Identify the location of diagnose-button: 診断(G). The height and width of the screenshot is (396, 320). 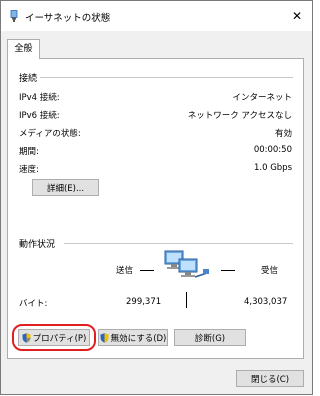
(210, 337).